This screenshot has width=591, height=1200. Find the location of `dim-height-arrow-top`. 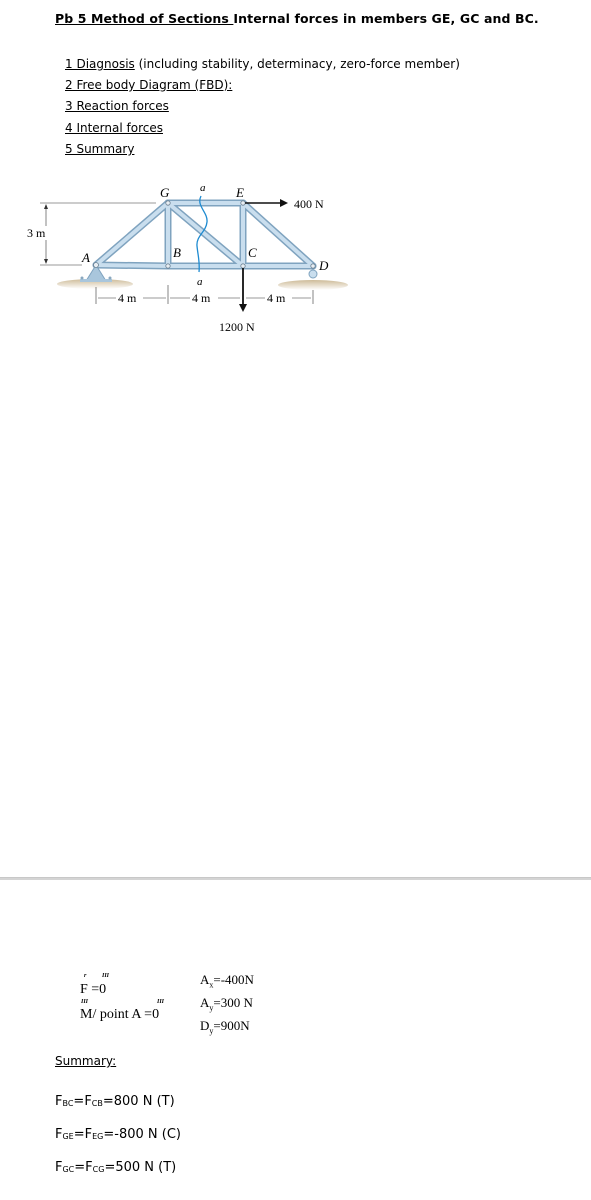

dim-height-arrow-top is located at coordinates (46, 206).